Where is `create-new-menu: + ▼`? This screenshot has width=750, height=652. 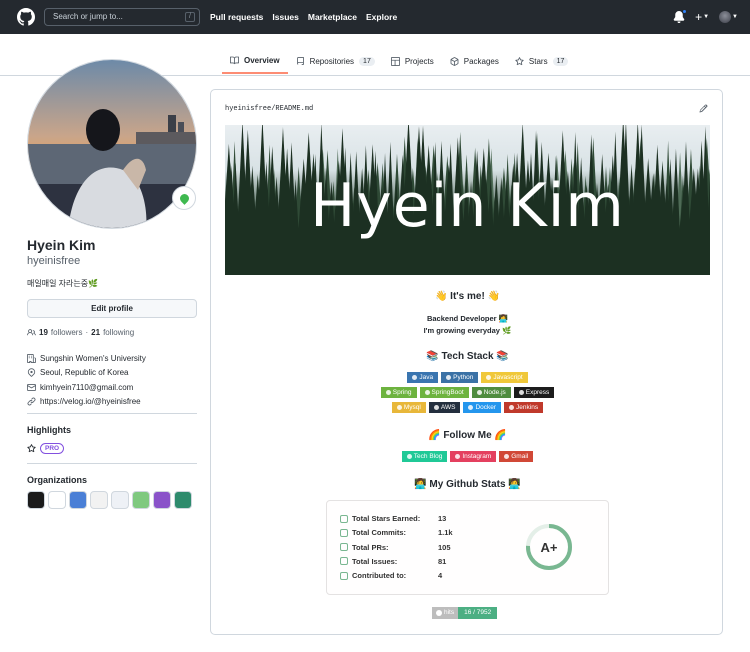 create-new-menu: + ▼ is located at coordinates (702, 17).